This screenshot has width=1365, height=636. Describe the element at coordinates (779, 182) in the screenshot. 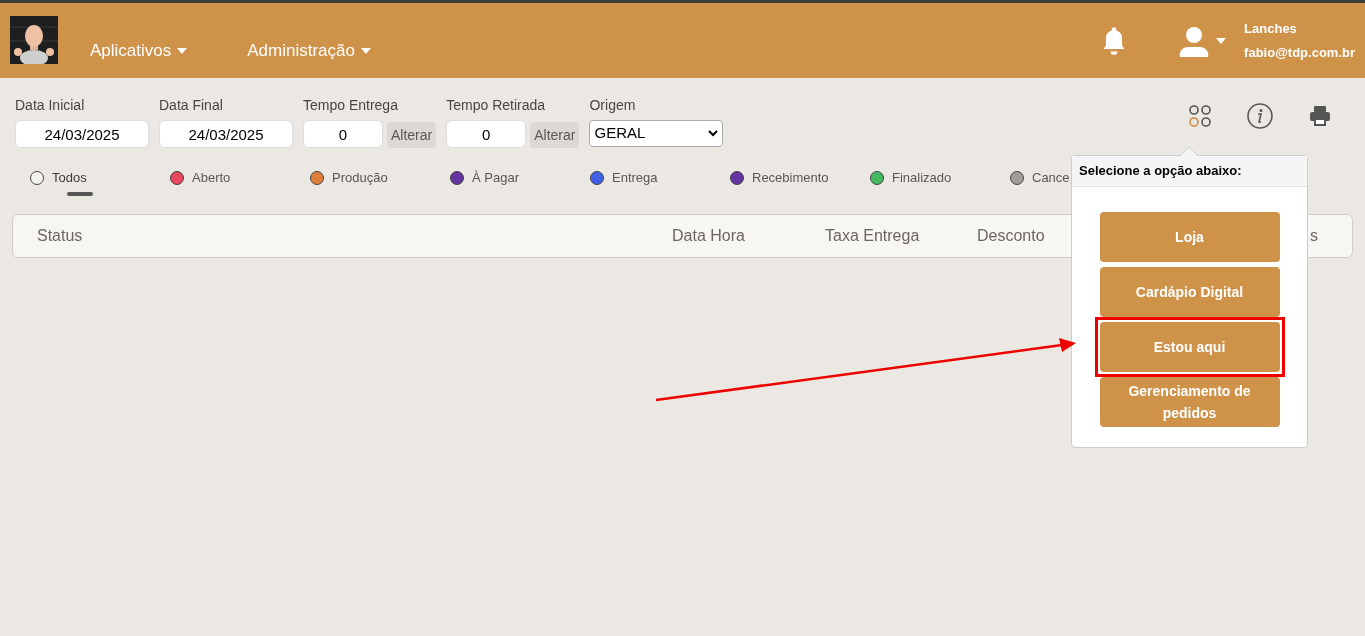

I see `status-filter: Recebimento` at that location.